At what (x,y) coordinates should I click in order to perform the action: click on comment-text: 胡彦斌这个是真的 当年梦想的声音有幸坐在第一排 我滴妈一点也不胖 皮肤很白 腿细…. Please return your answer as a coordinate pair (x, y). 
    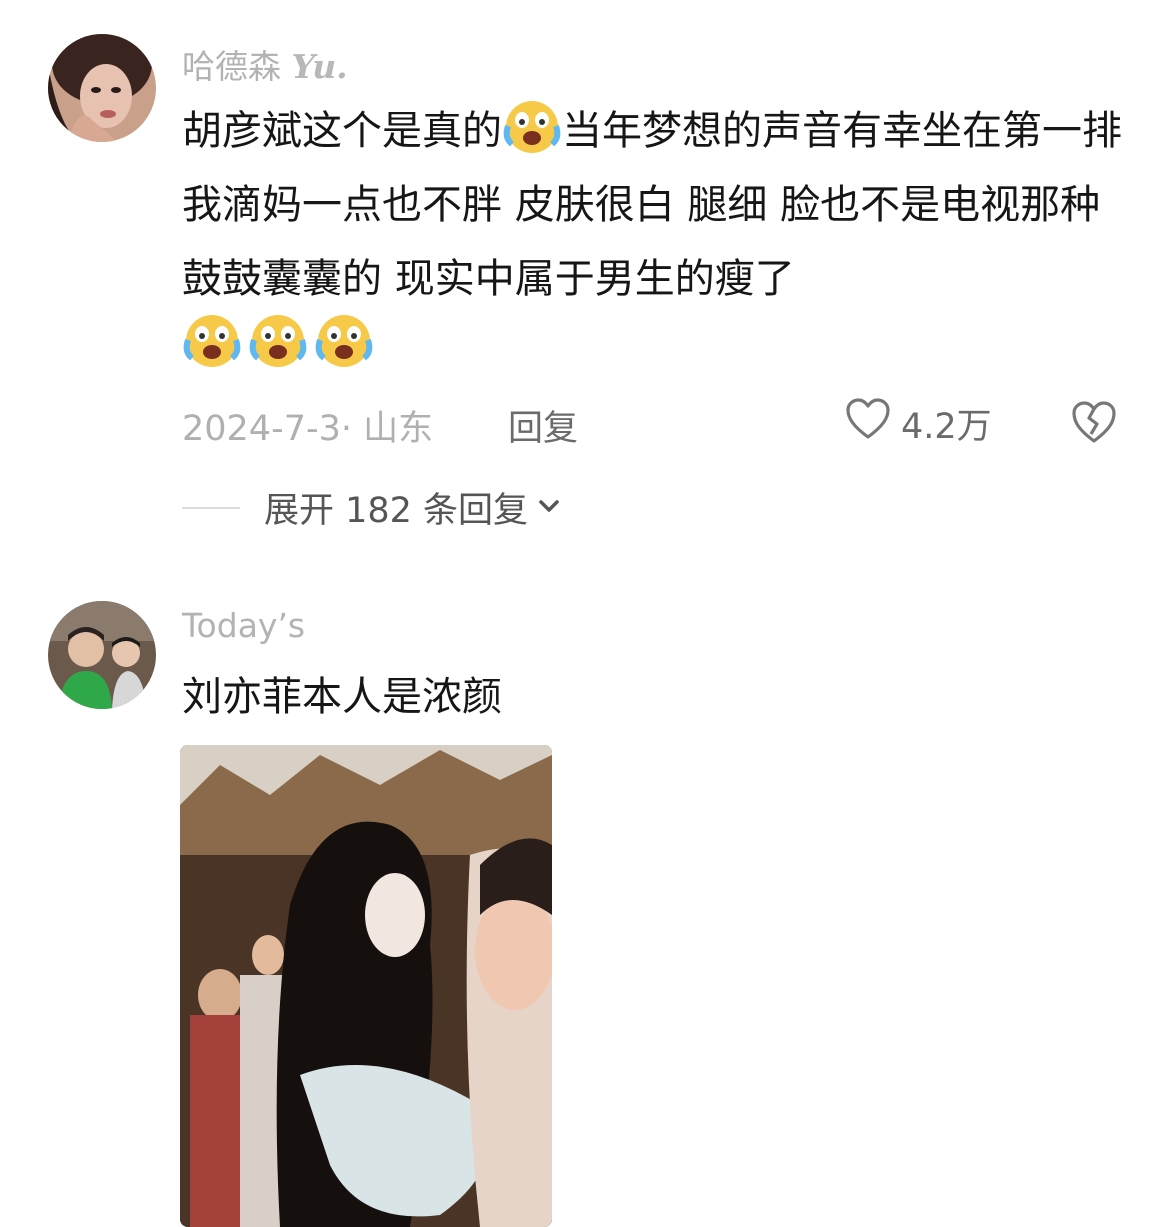
    Looking at the image, I should click on (652, 205).